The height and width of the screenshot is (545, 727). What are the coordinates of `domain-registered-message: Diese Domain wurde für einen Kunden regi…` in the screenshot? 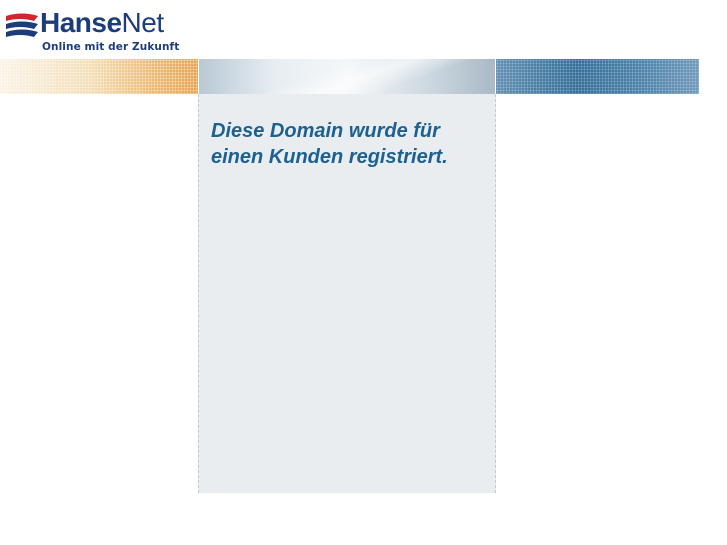 It's located at (329, 144).